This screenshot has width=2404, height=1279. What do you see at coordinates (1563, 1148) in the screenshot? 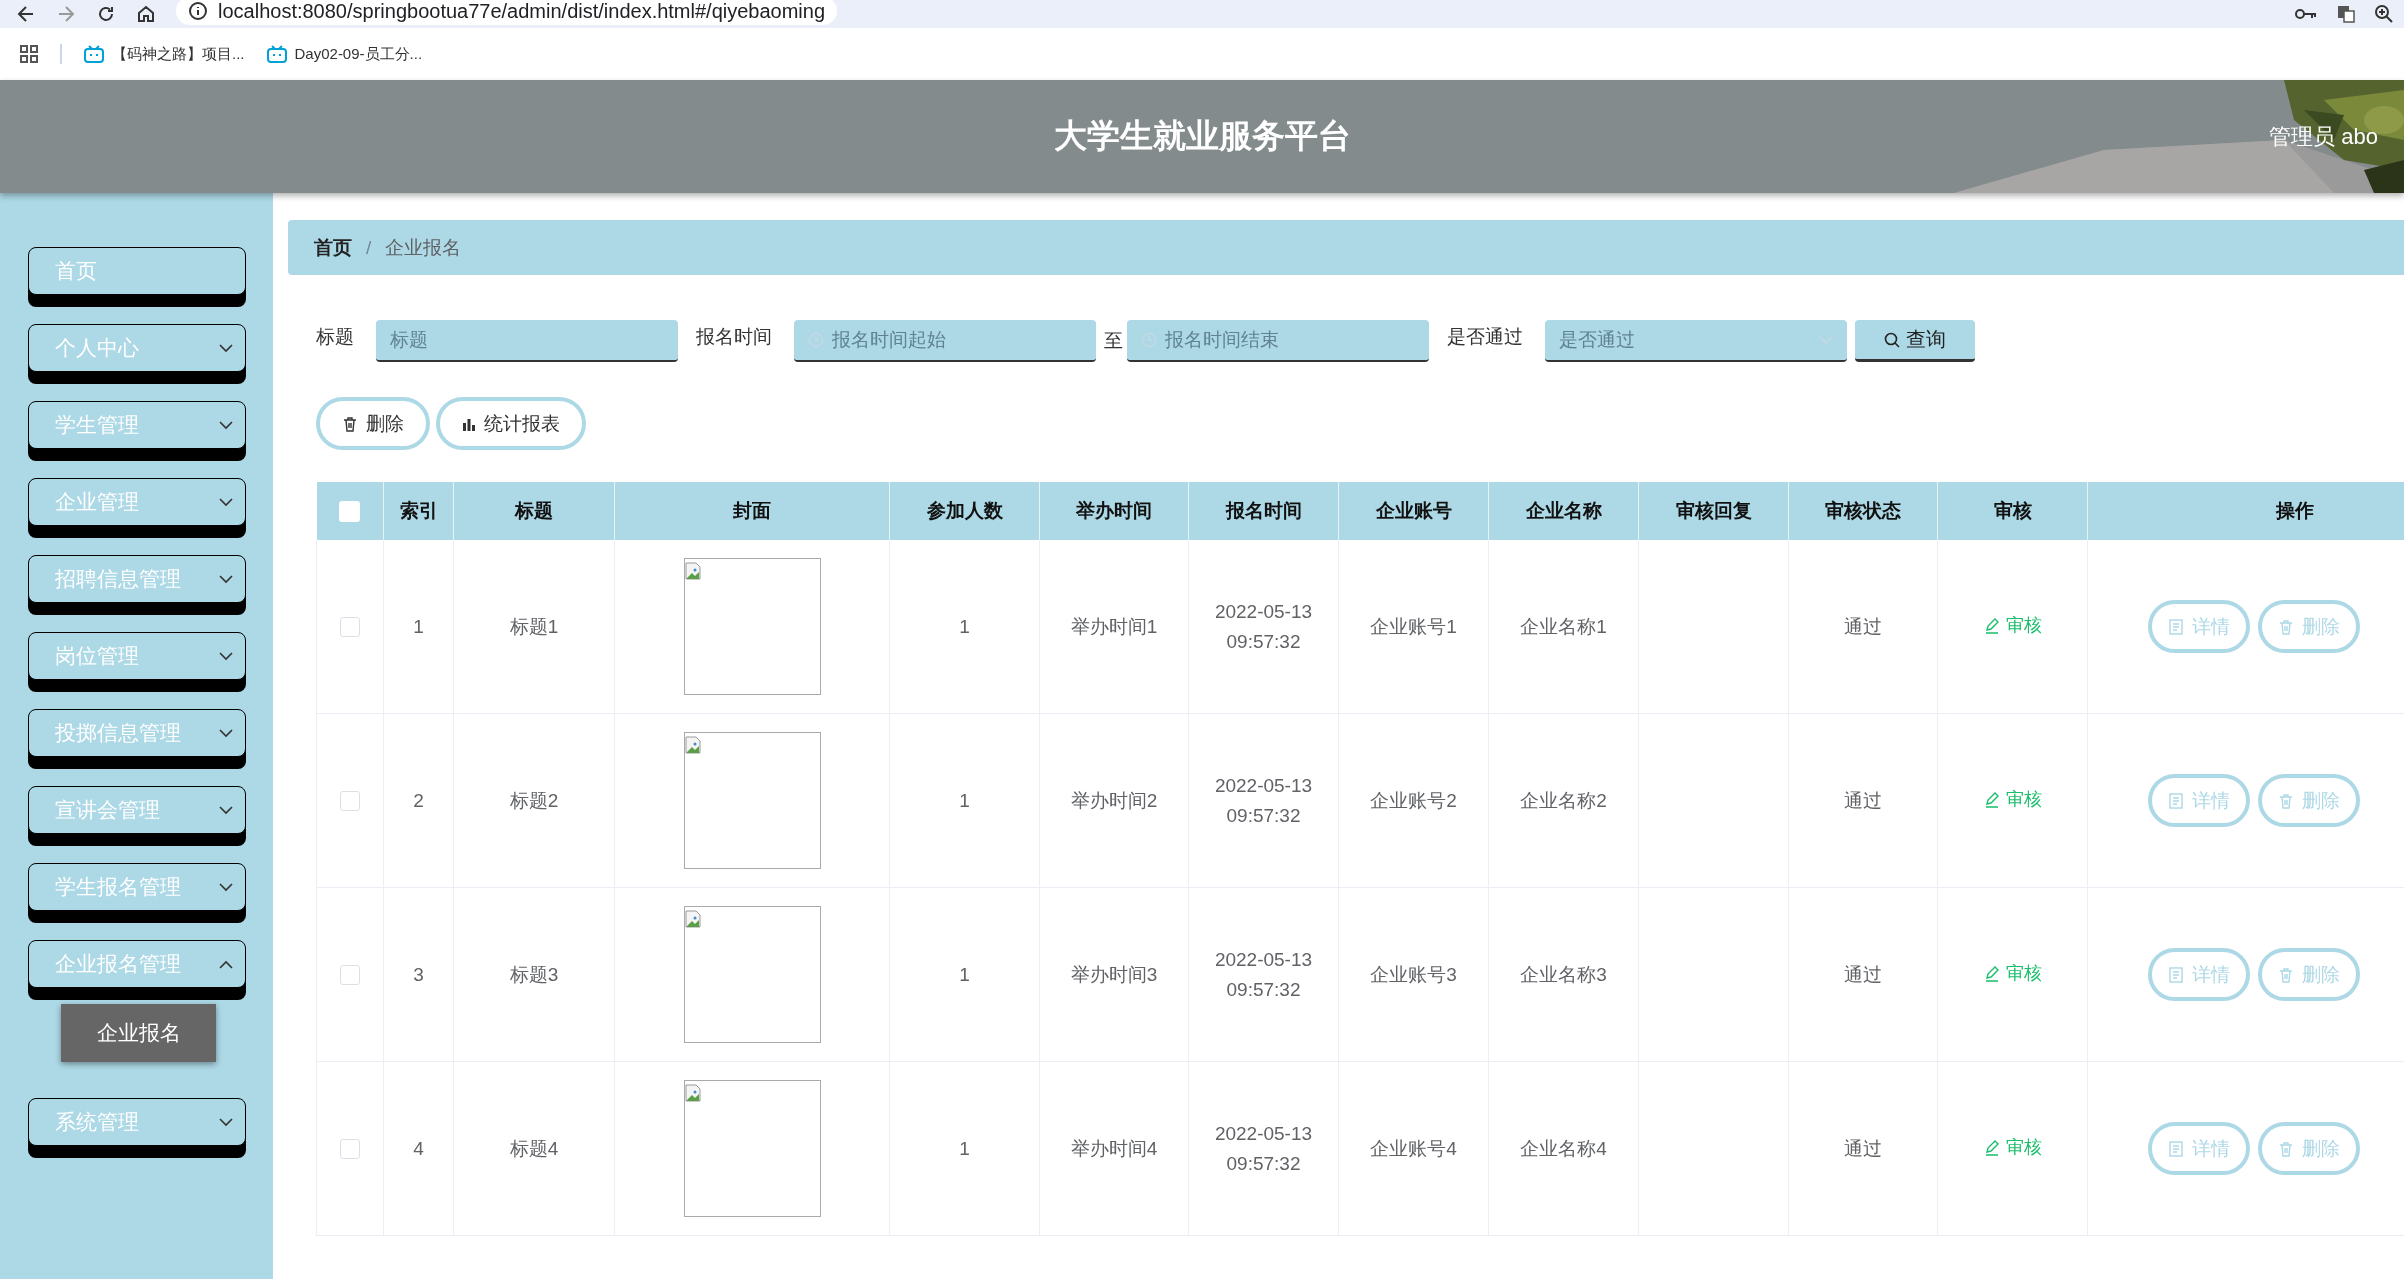
I see `table-cell: 企业名称4` at bounding box center [1563, 1148].